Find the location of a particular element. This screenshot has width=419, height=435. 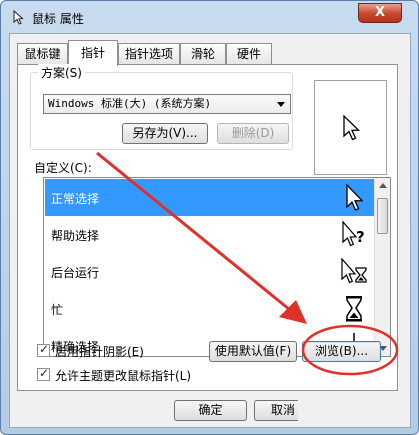

help-cursor-icon: ? is located at coordinates (353, 233).